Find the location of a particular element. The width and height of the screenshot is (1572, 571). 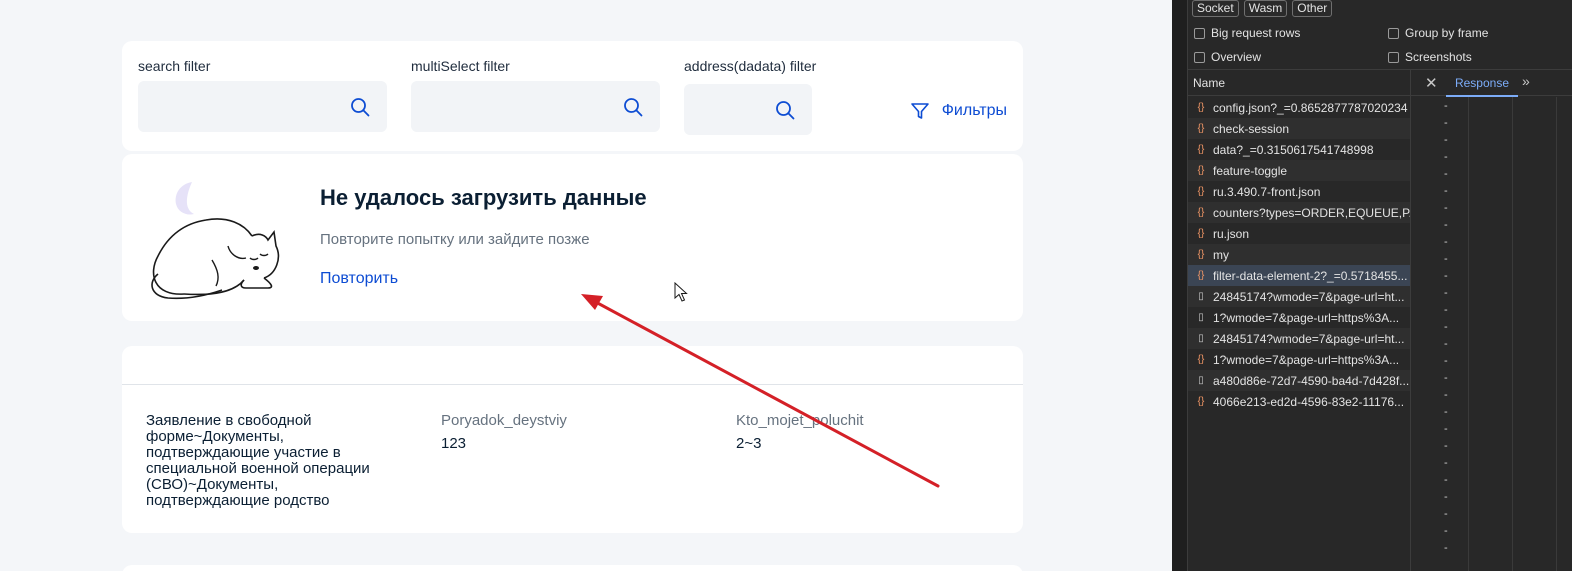

checkbox-label: Big request rows is located at coordinates (1256, 33).